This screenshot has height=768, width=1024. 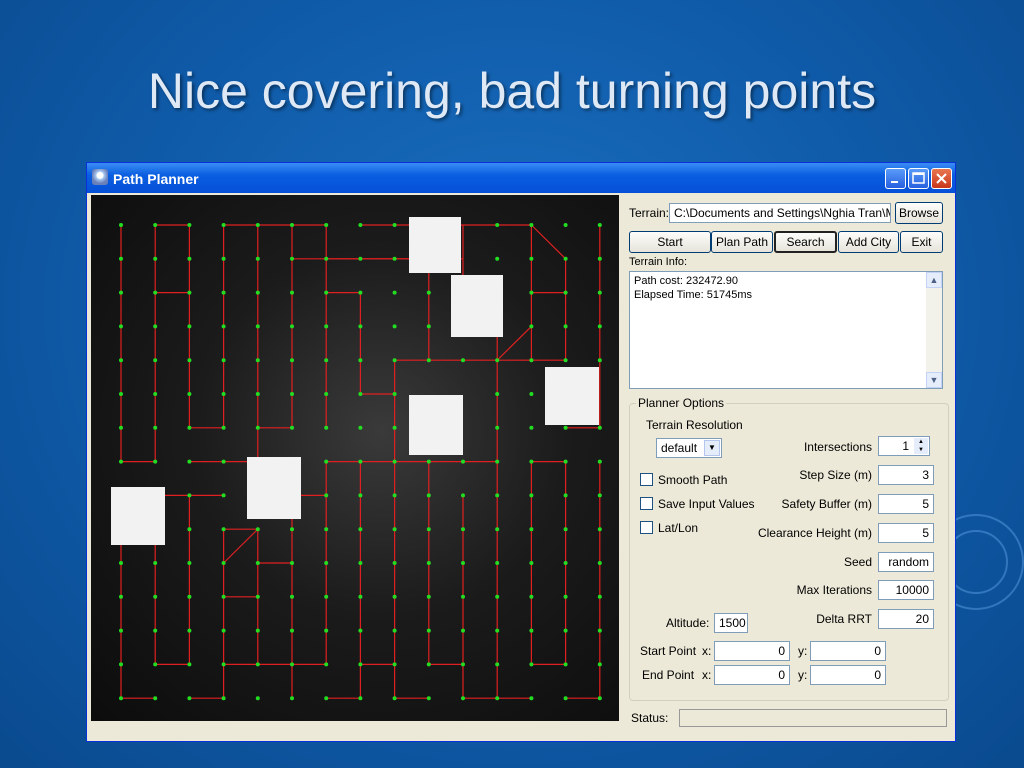 What do you see at coordinates (521, 178) in the screenshot?
I see `title-bar: Path Planner` at bounding box center [521, 178].